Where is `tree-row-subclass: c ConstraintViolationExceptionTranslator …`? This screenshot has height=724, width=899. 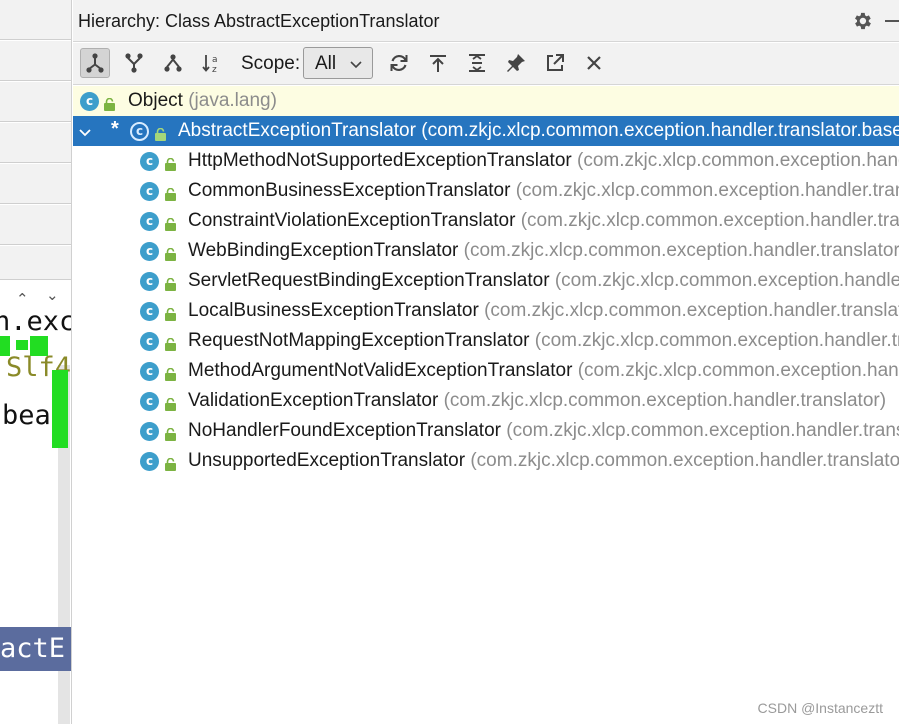 tree-row-subclass: c ConstraintViolationExceptionTranslator … is located at coordinates (486, 221).